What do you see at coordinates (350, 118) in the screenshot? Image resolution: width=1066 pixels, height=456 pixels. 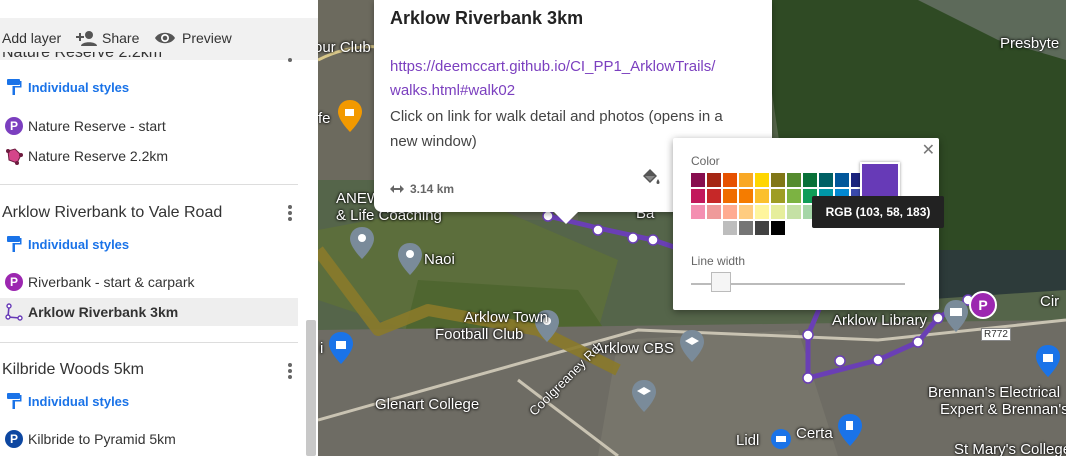 I see `cafe-pin-icon` at bounding box center [350, 118].